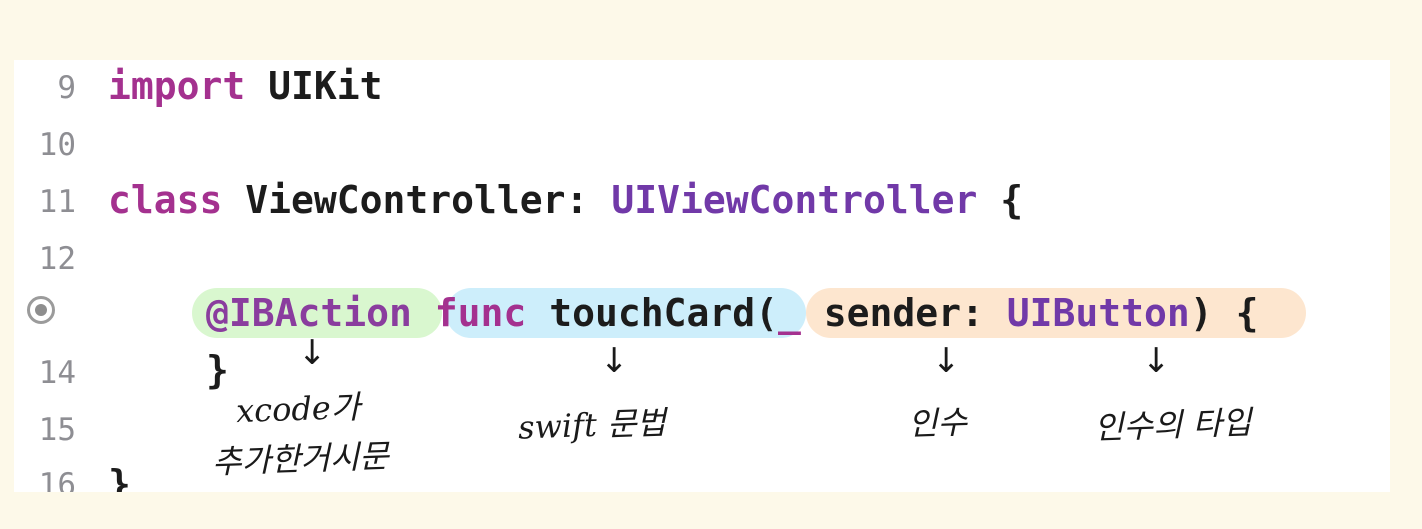 The height and width of the screenshot is (529, 1422). What do you see at coordinates (41, 310) in the screenshot?
I see `breakpoint-indicator-icon` at bounding box center [41, 310].